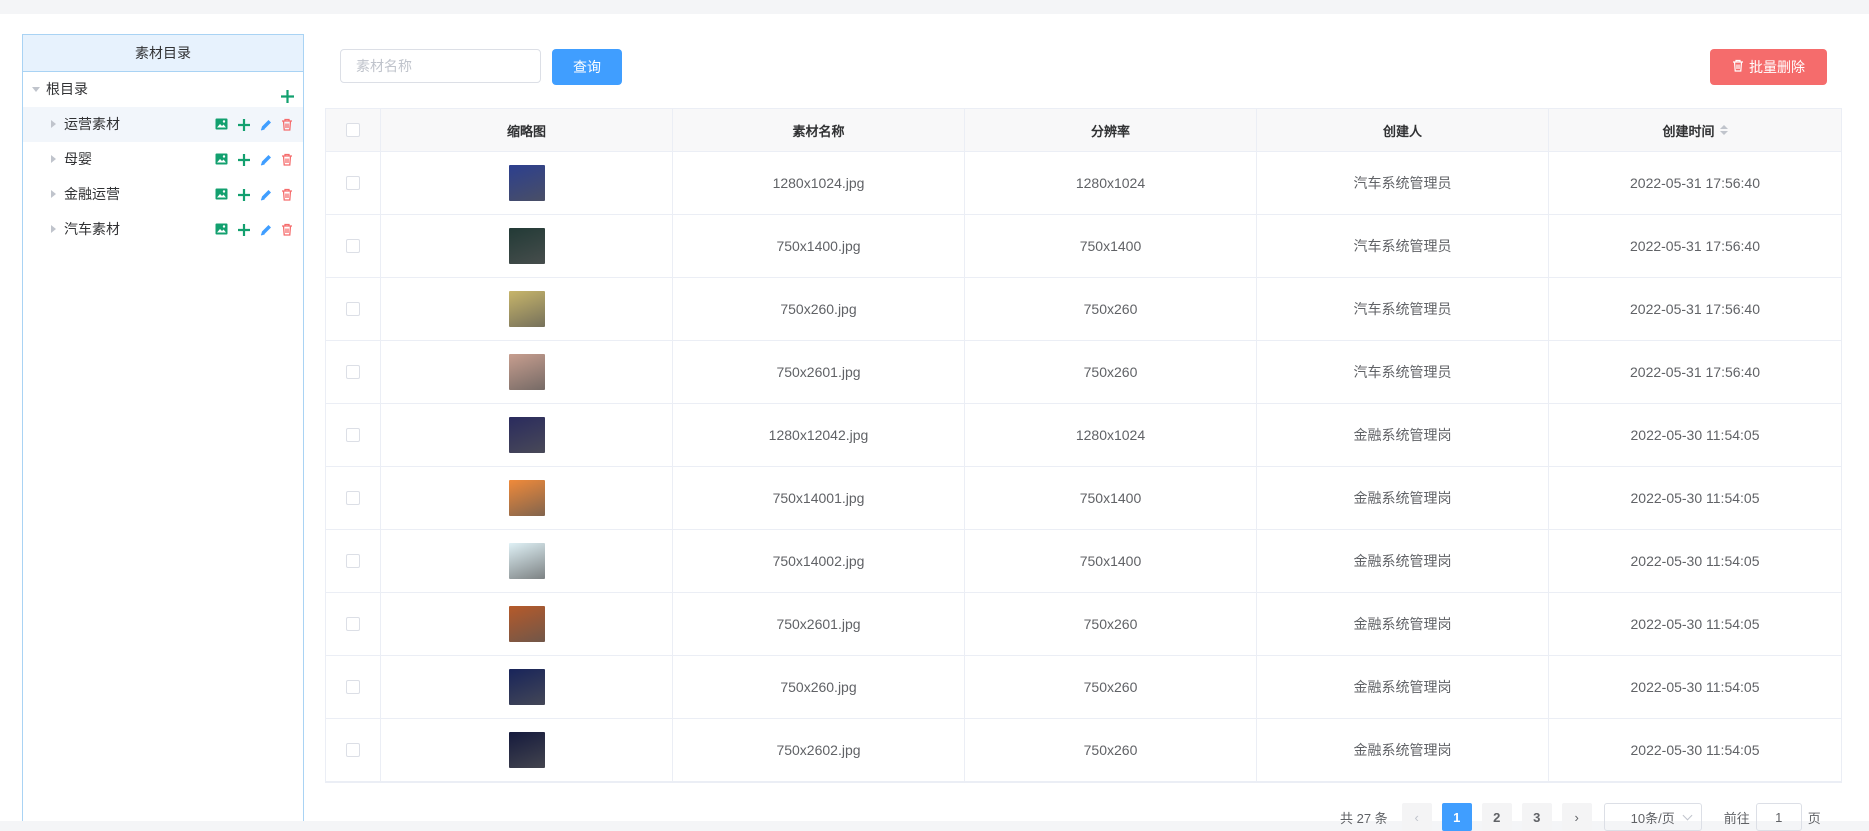 Image resolution: width=1869 pixels, height=831 pixels. Describe the element at coordinates (440, 66) in the screenshot. I see `material-name-search-input` at that location.